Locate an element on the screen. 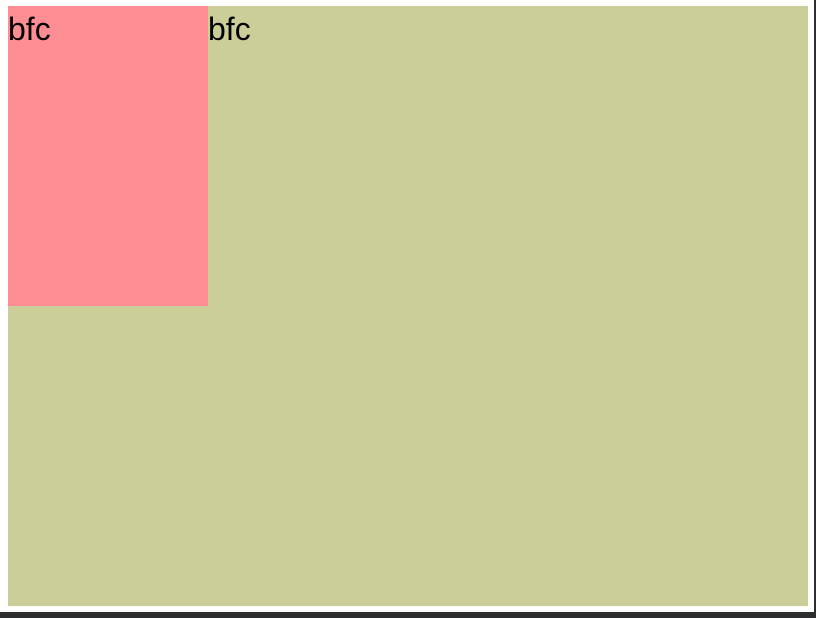  container-label: bfc is located at coordinates (229, 29).